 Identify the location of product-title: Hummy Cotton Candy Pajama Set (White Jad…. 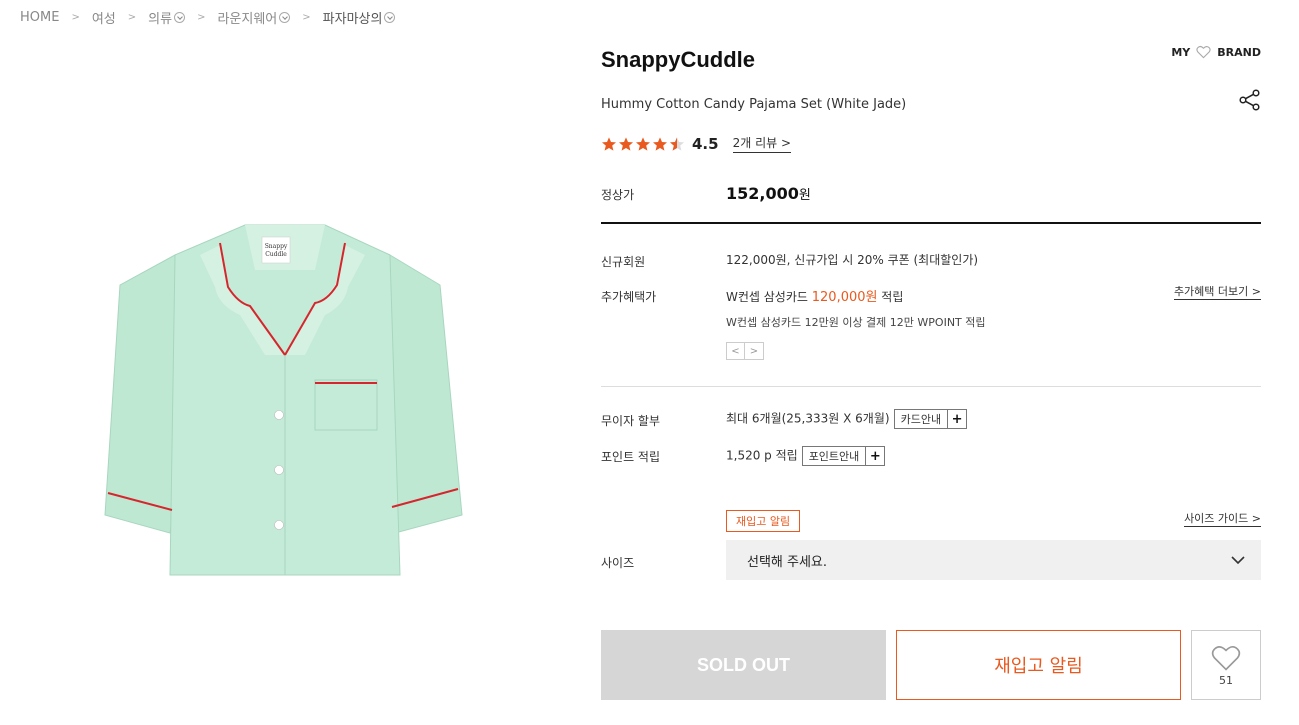
(754, 104).